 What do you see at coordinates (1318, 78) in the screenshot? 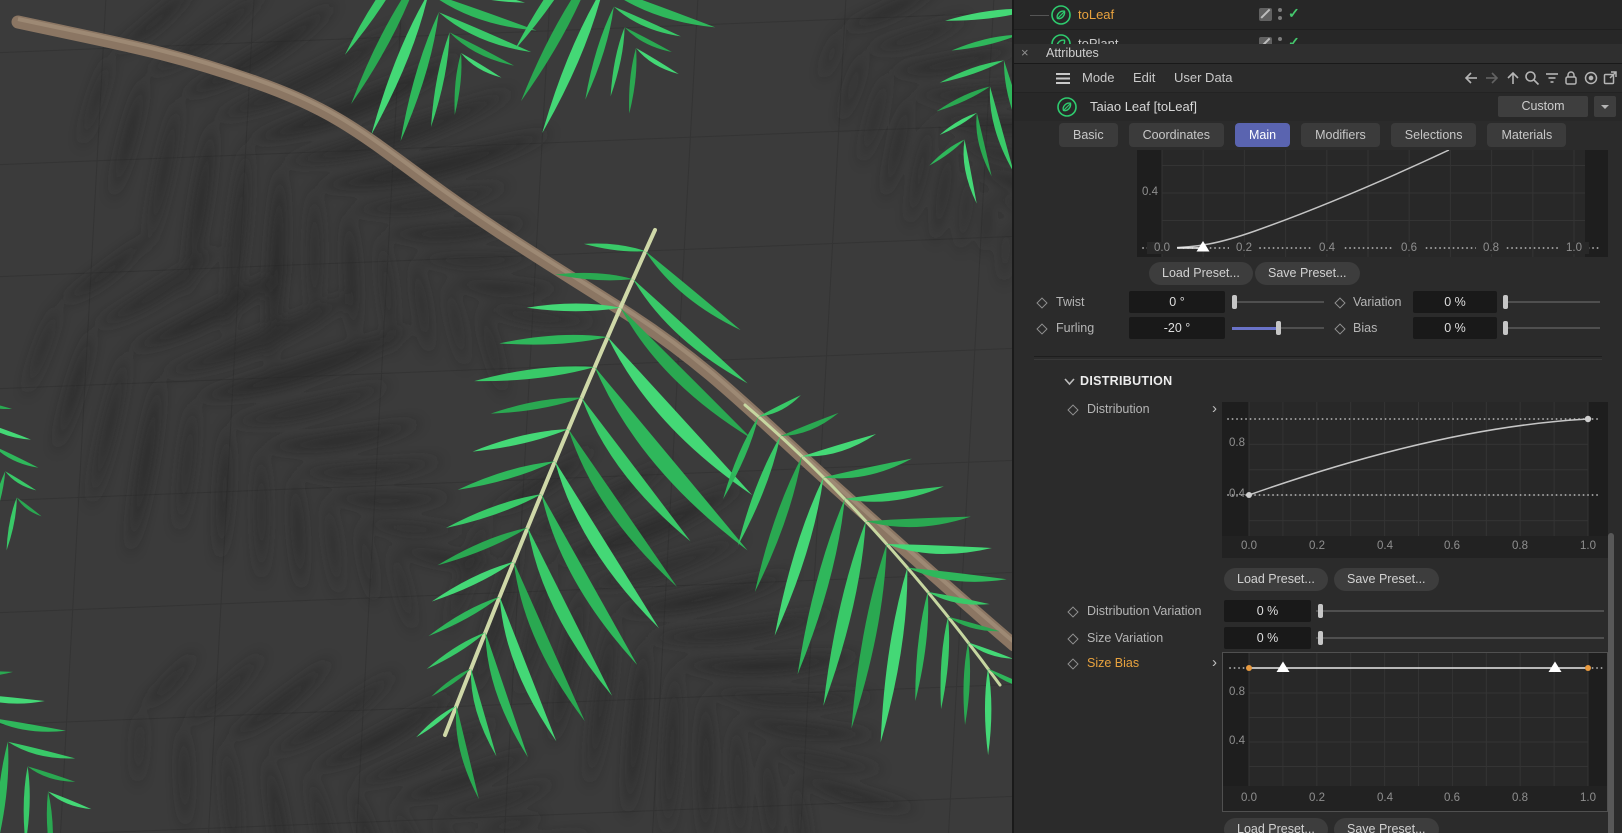
I see `attributes-menubar: Mode Edit User Data` at bounding box center [1318, 78].